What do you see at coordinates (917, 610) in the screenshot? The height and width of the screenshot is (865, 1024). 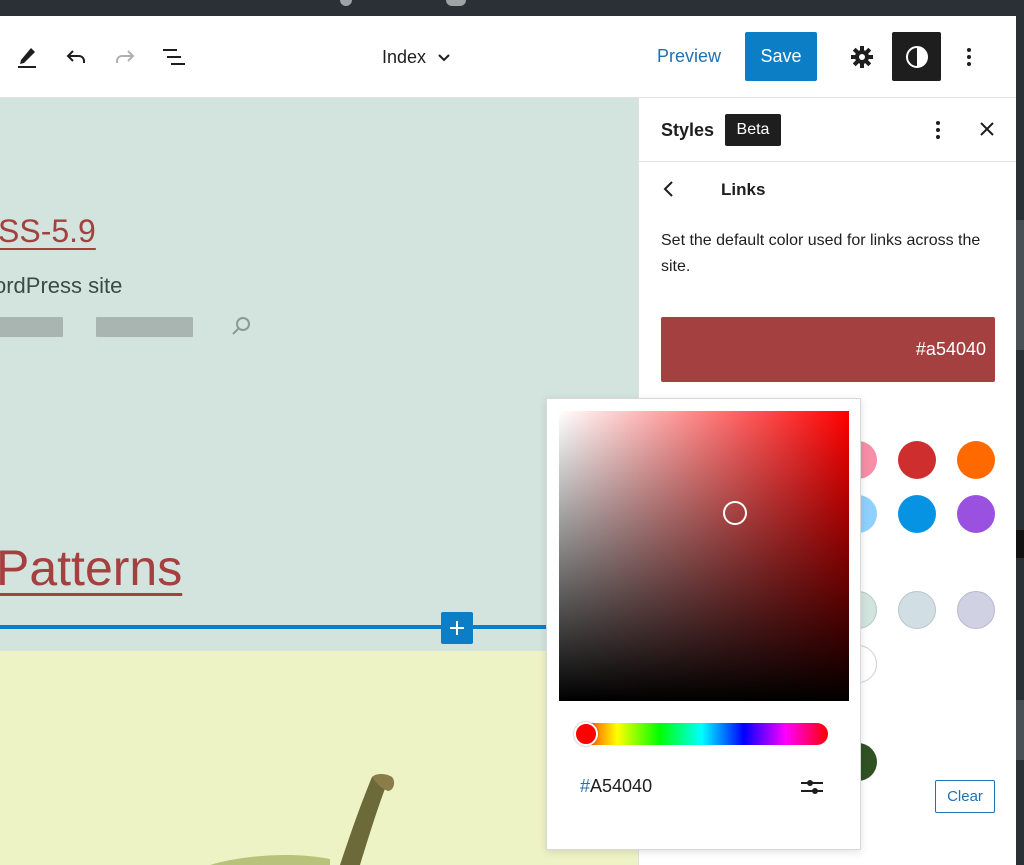 I see `palette-swatch-blue-tint` at bounding box center [917, 610].